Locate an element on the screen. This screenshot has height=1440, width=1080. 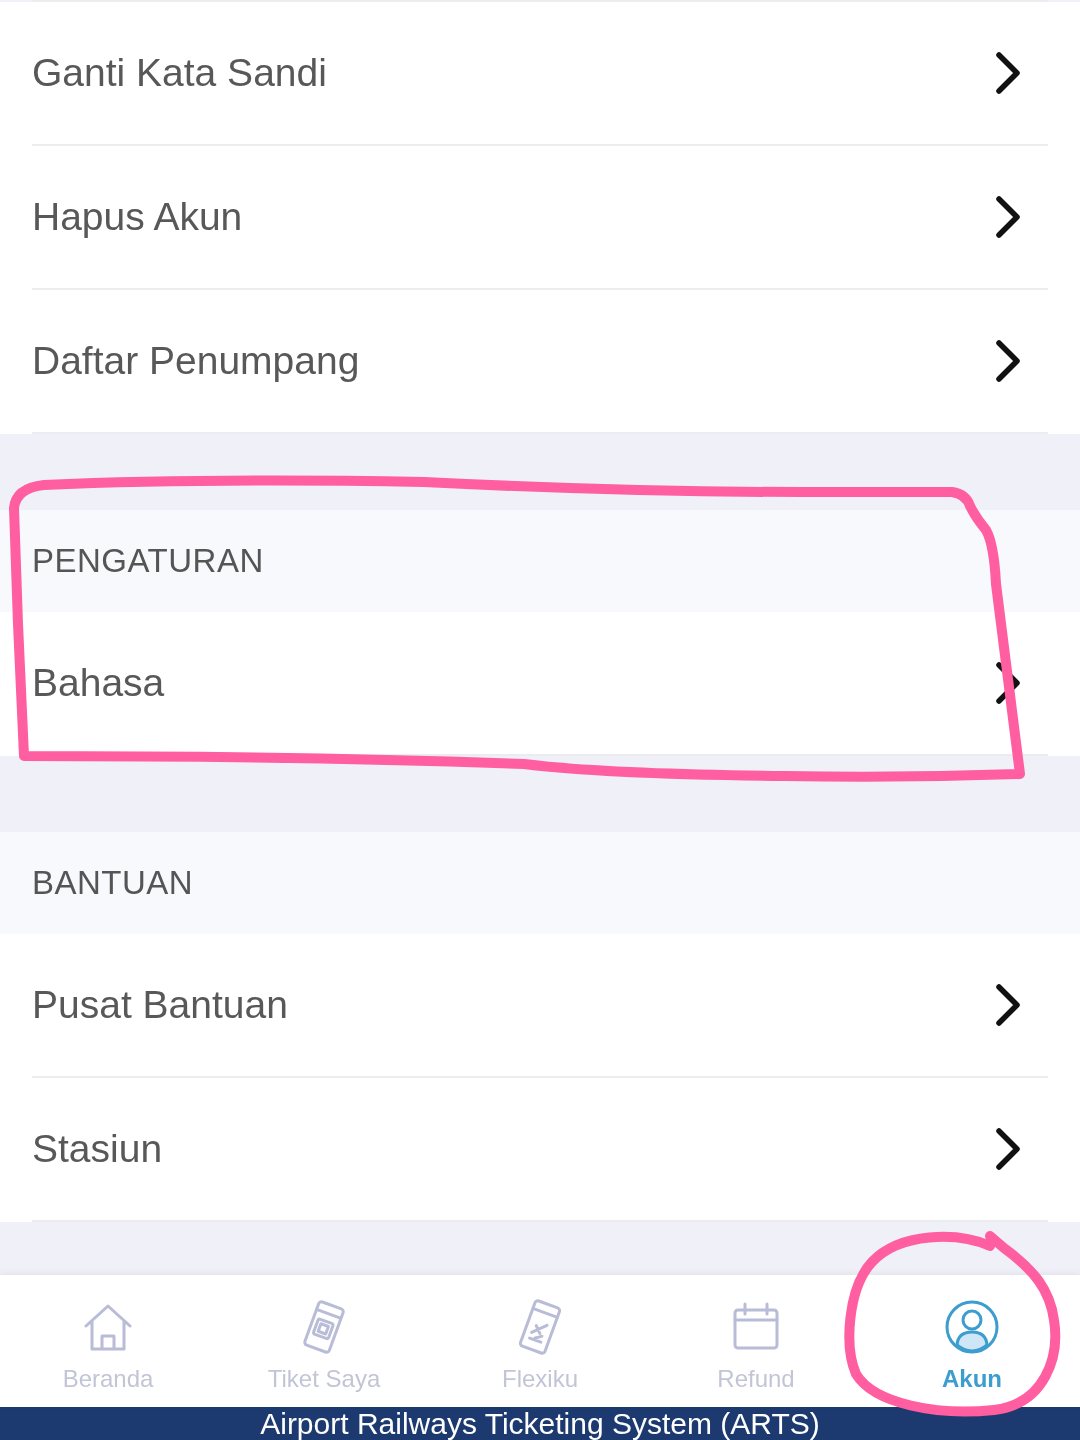
menu-item: Daftar Penumpang is located at coordinates (540, 362).